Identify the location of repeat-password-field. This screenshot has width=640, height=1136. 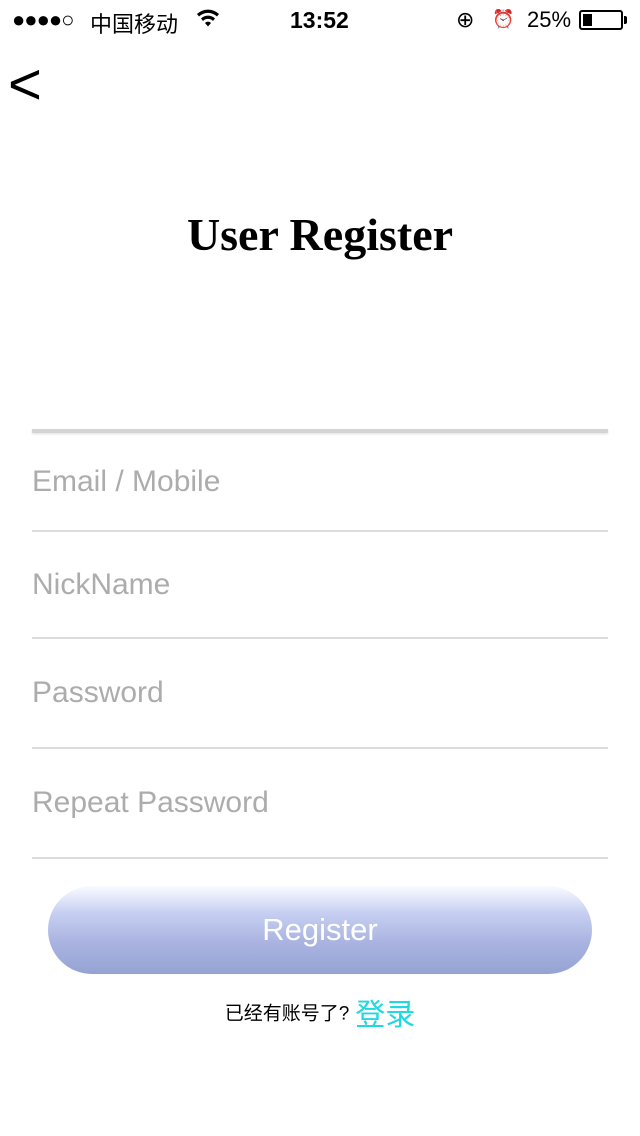
(320, 804).